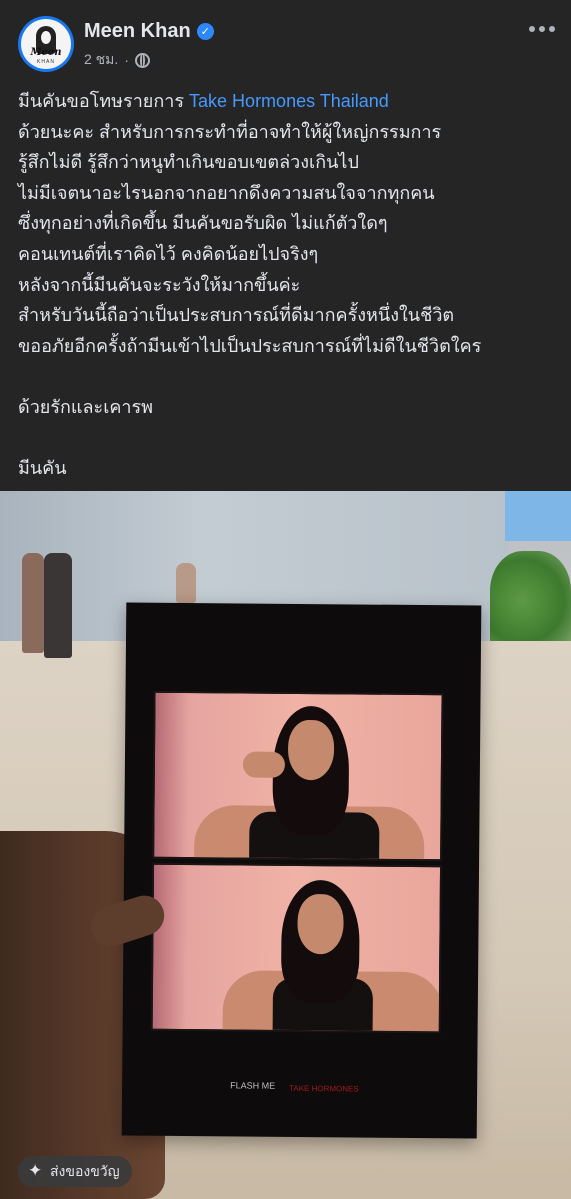 This screenshot has height=1199, width=571. Describe the element at coordinates (85, 1170) in the screenshot. I see `send-gift-label: ส่งของขวัญ` at that location.